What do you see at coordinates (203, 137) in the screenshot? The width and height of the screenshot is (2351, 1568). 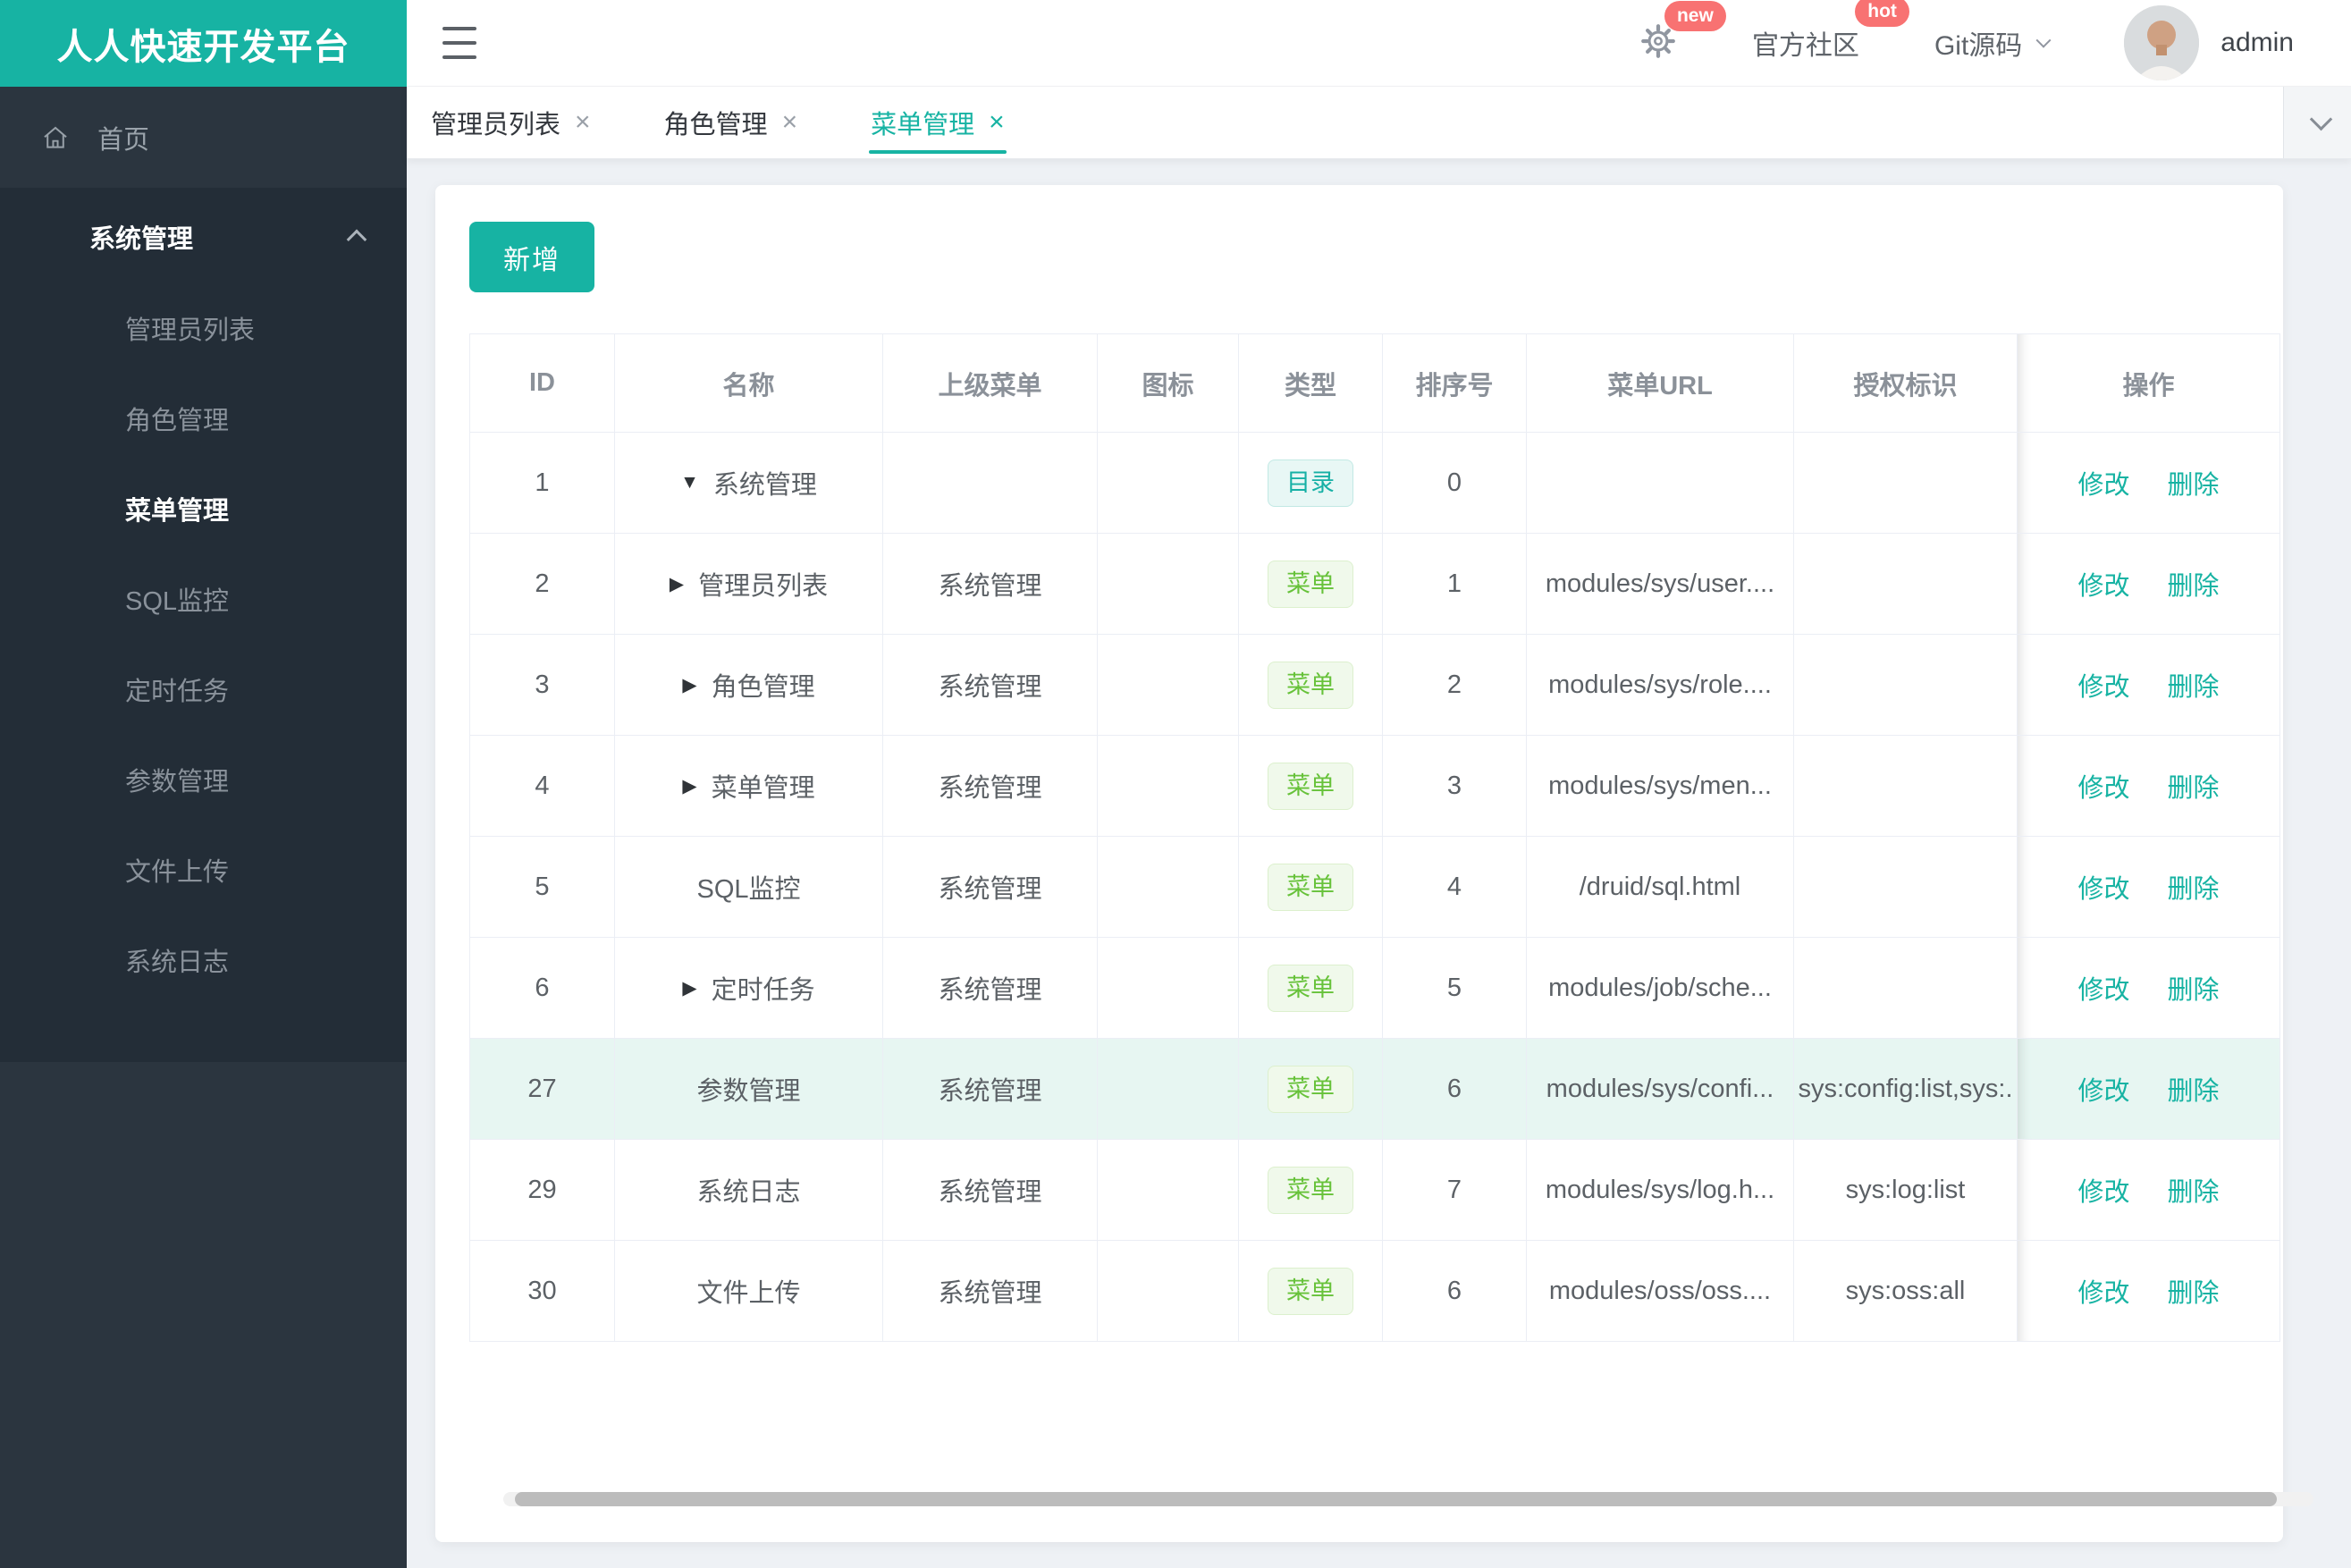 I see `sidebar-item-home: 首页` at bounding box center [203, 137].